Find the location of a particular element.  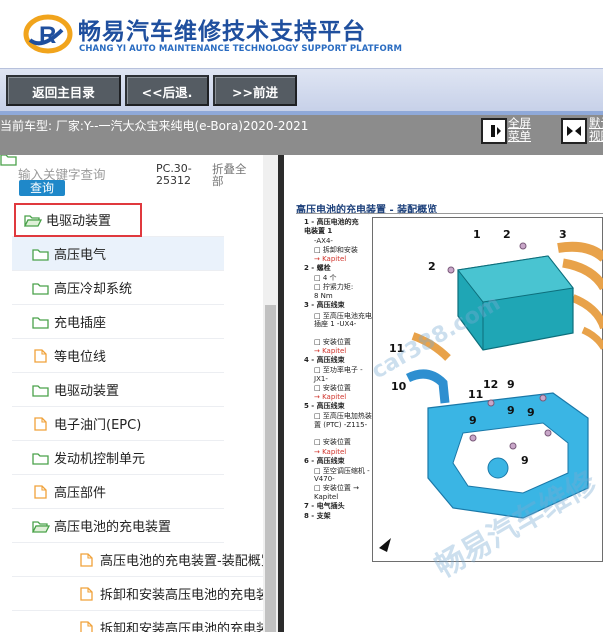

callout-label: 12 is located at coordinates (491, 384).